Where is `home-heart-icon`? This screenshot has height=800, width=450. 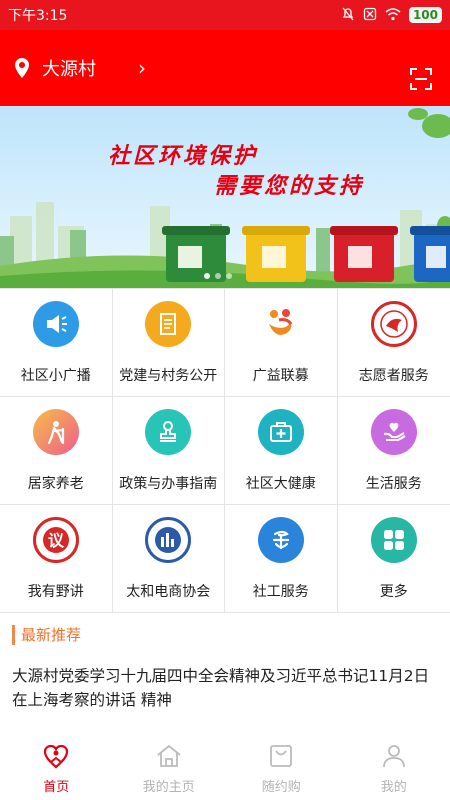
home-heart-icon is located at coordinates (56, 756).